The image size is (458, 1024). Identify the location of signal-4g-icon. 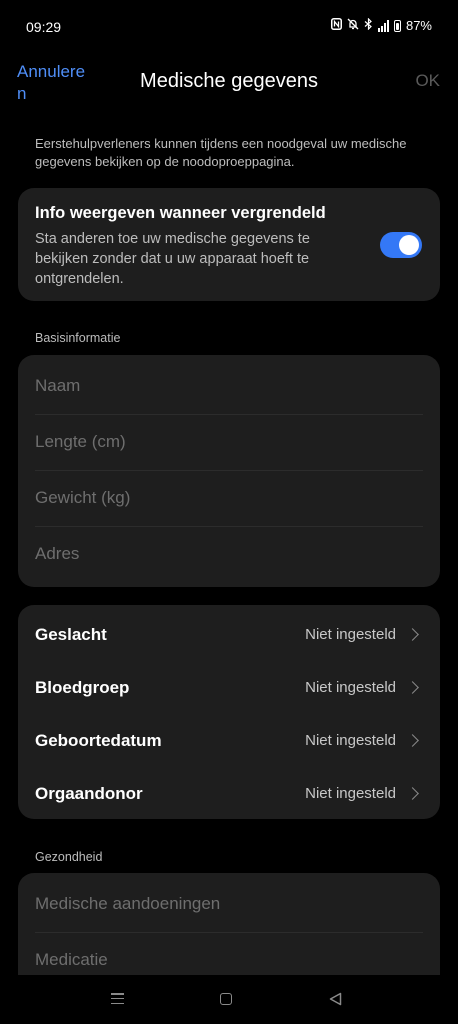
(383, 25).